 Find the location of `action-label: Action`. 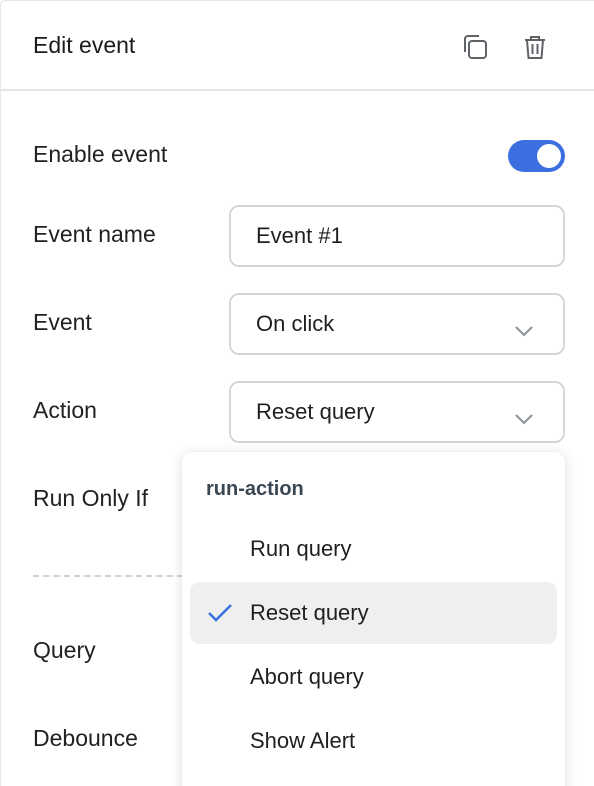

action-label: Action is located at coordinates (65, 410).